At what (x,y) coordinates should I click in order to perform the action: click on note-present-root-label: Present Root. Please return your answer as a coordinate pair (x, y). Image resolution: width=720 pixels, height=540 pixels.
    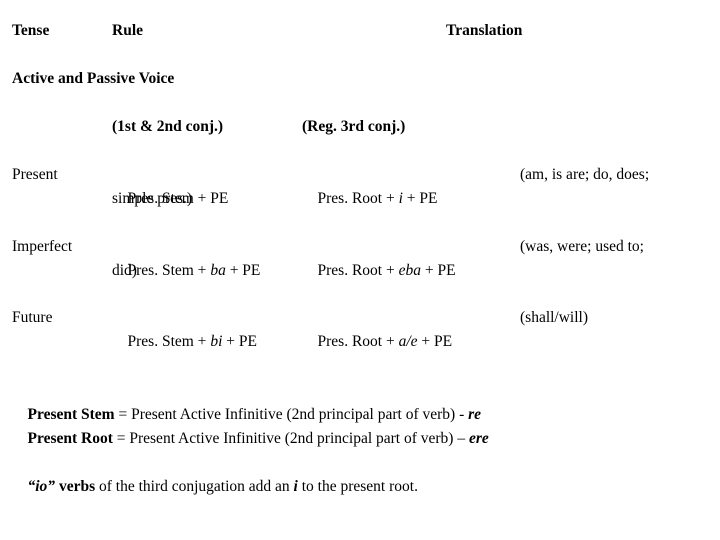
    Looking at the image, I should click on (70, 438).